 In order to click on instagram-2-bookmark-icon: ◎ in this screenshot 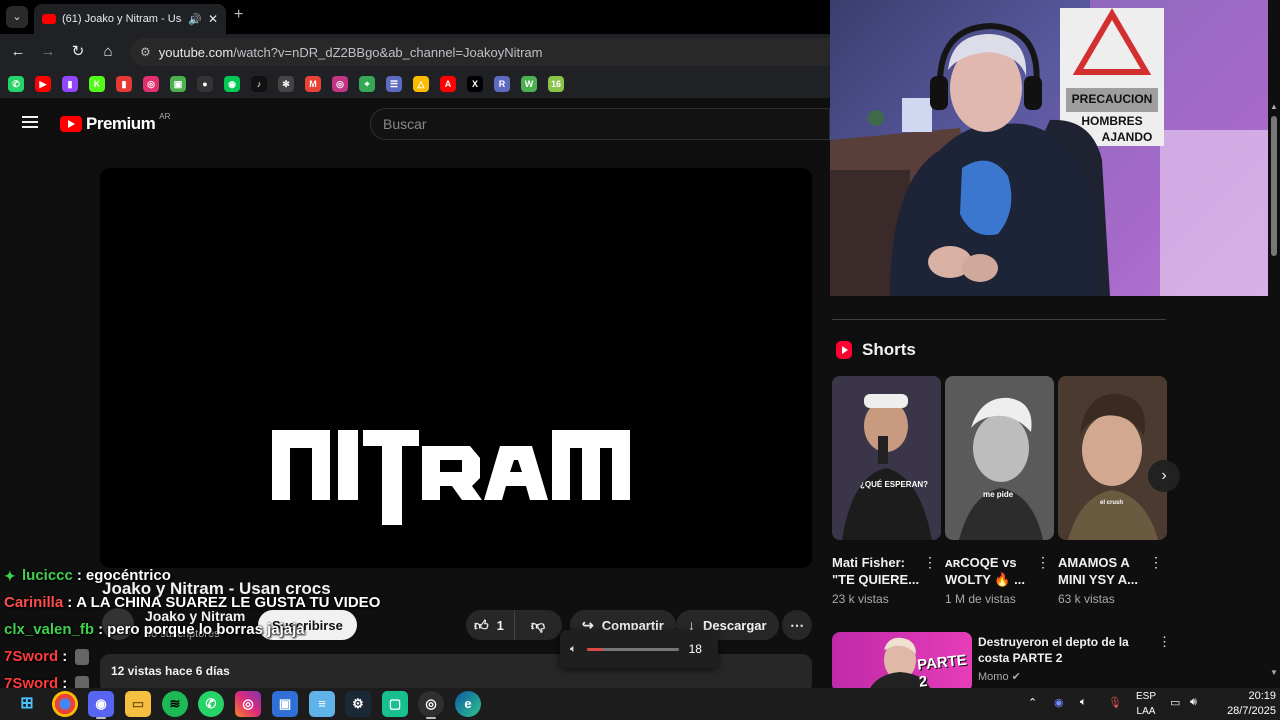, I will do `click(340, 84)`.